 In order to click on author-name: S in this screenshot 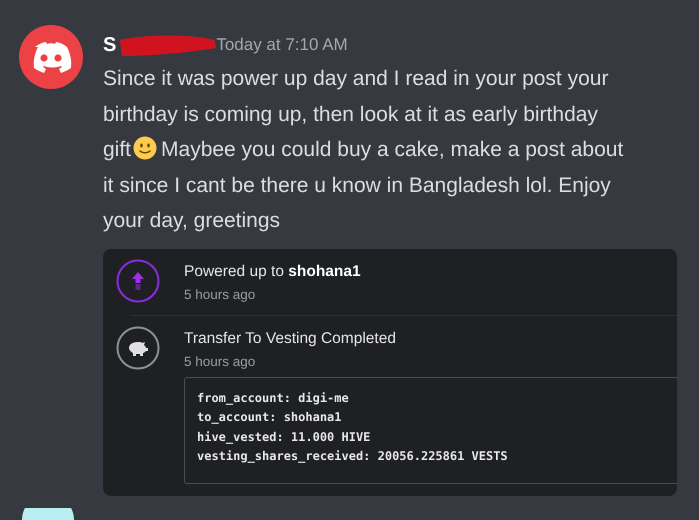, I will do `click(109, 45)`.